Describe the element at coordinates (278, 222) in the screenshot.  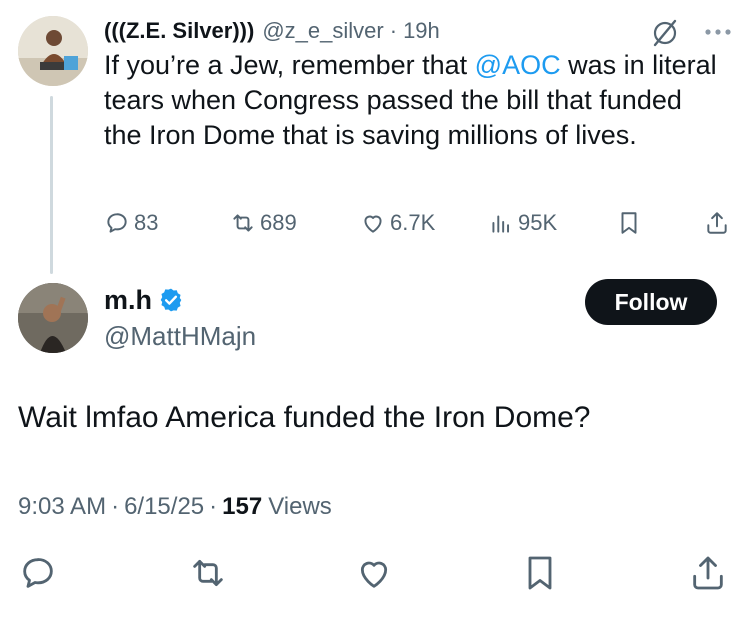
I see `repost-count: 689` at that location.